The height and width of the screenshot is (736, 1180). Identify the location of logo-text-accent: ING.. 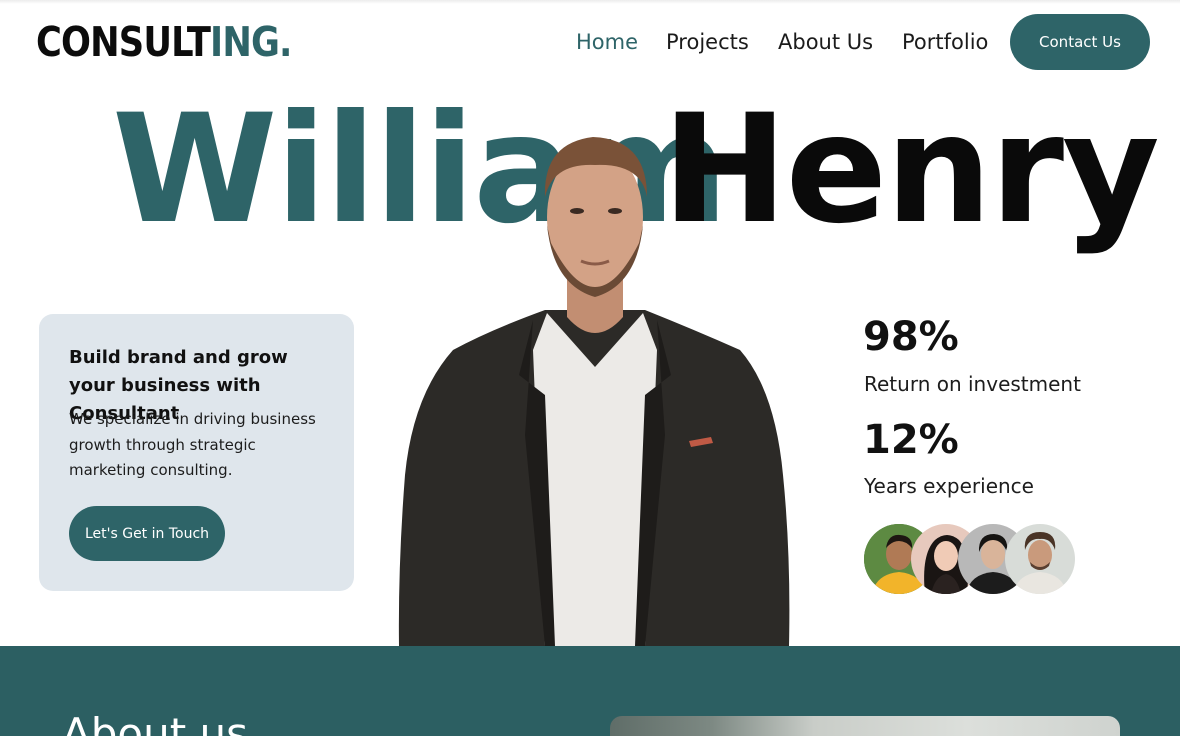
(251, 42).